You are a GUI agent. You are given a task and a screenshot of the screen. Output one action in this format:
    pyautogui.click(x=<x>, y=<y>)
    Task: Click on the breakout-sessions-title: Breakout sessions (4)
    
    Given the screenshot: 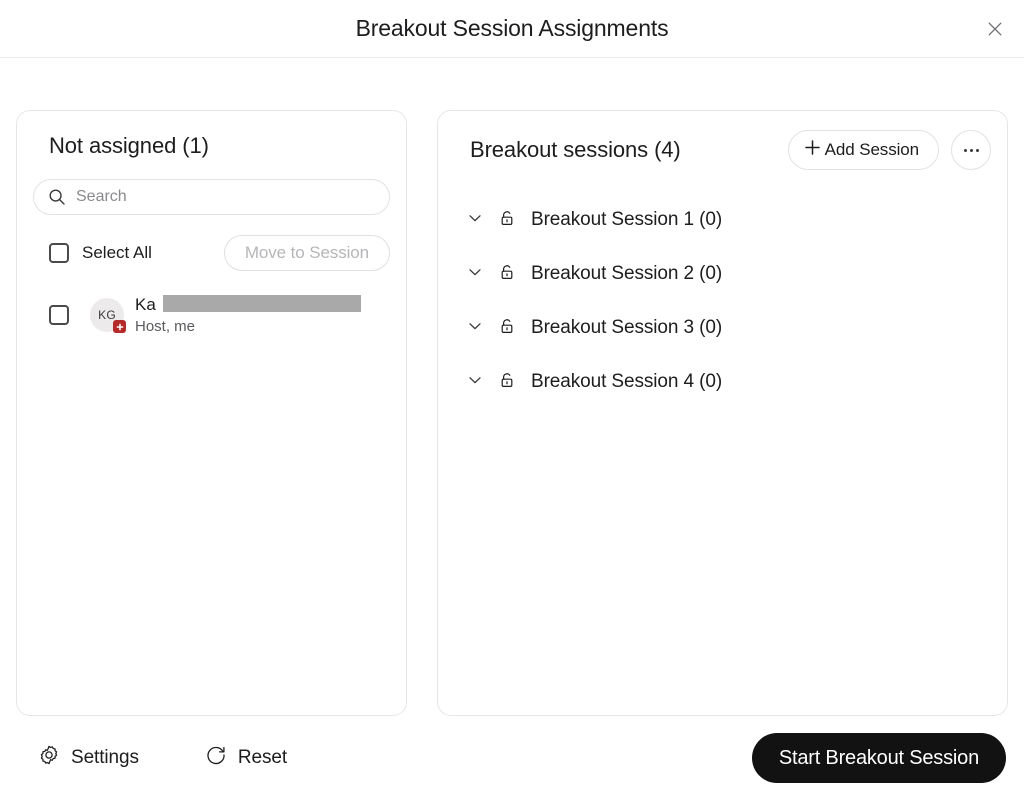 What is the action you would take?
    pyautogui.click(x=575, y=149)
    